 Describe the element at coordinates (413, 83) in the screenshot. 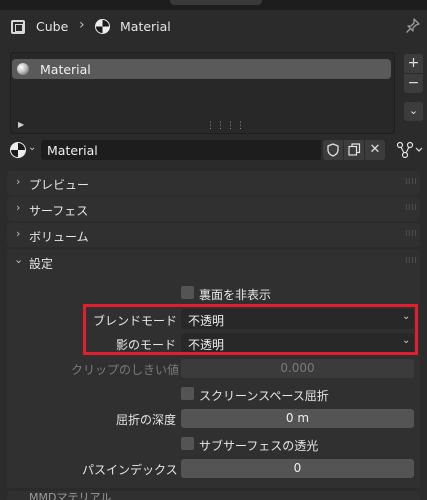

I see `remove-slot-button: −` at that location.